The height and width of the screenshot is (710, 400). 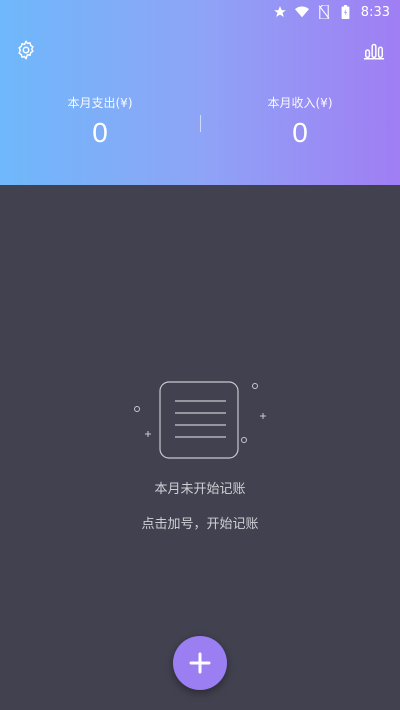 I want to click on income-value: 0, so click(x=300, y=132).